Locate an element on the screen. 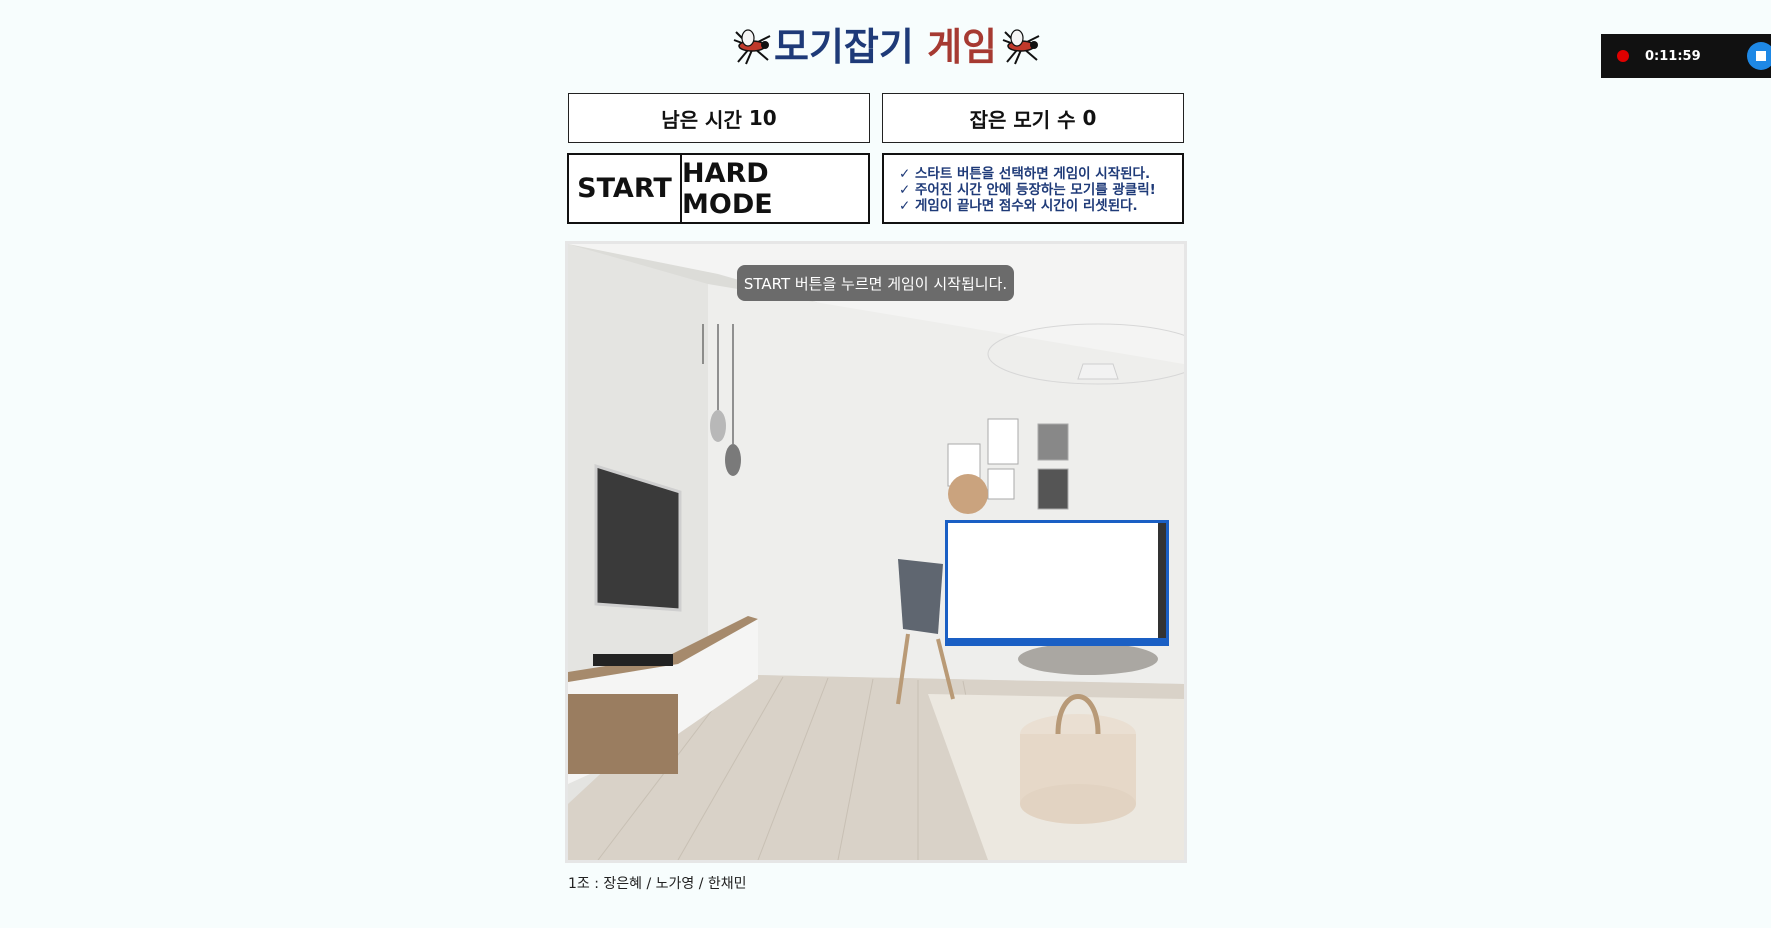  thumbnail-taskbar is located at coordinates (1057, 640).